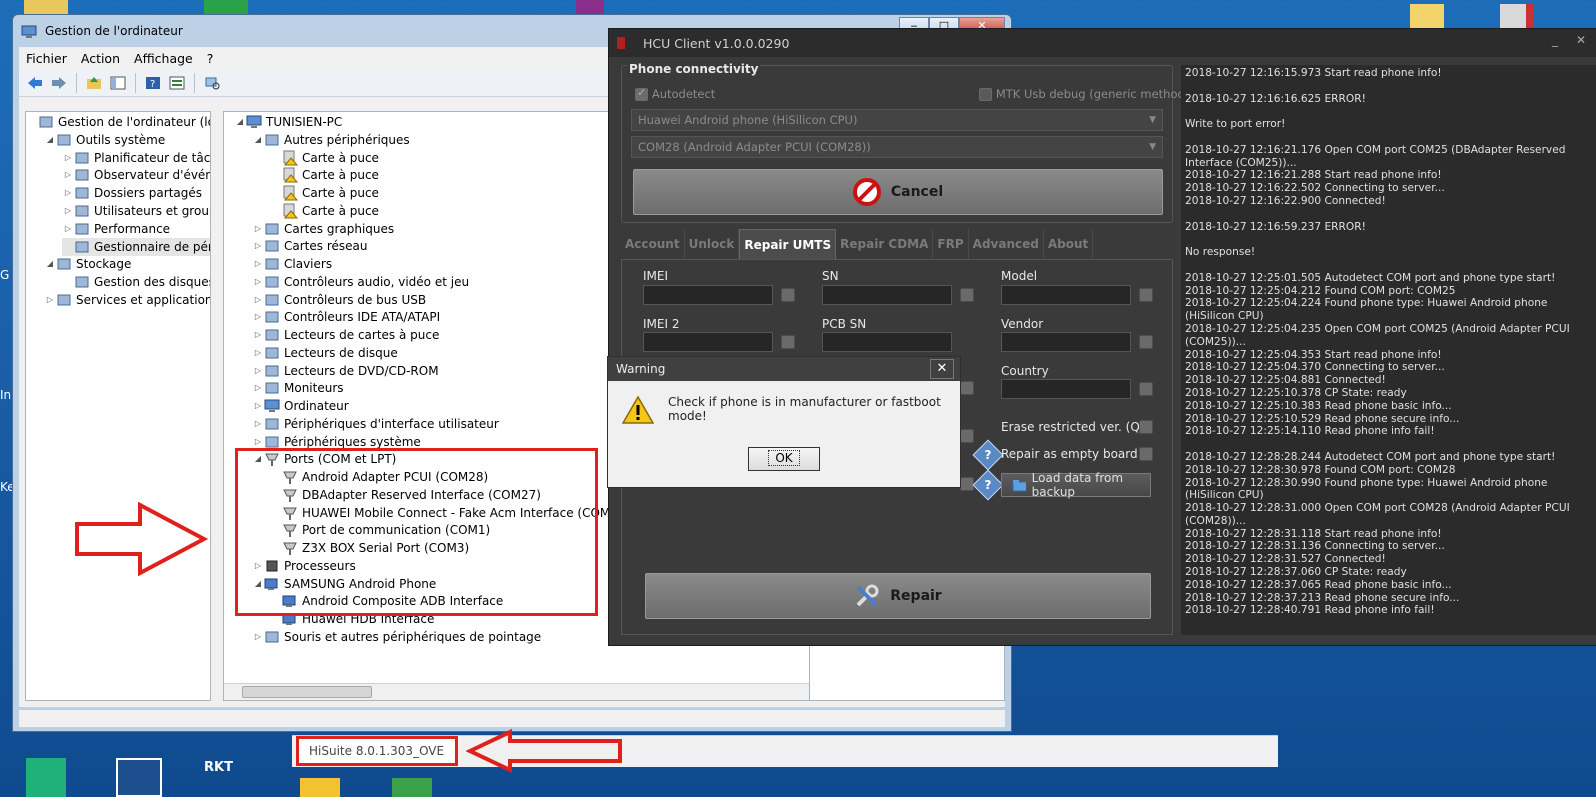 The width and height of the screenshot is (1596, 797). Describe the element at coordinates (323, 229) in the screenshot. I see `tree-item: ▷ Cartes graphiques` at that location.